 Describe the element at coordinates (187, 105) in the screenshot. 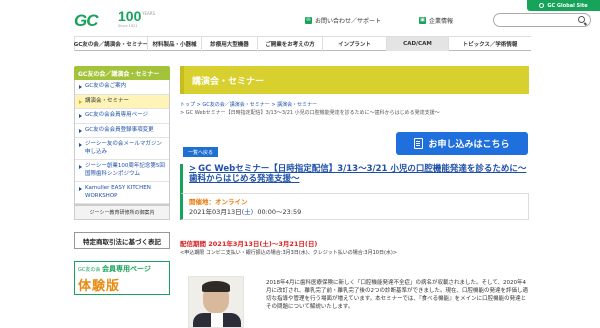

I see `breadcrumb-top: トップ` at that location.